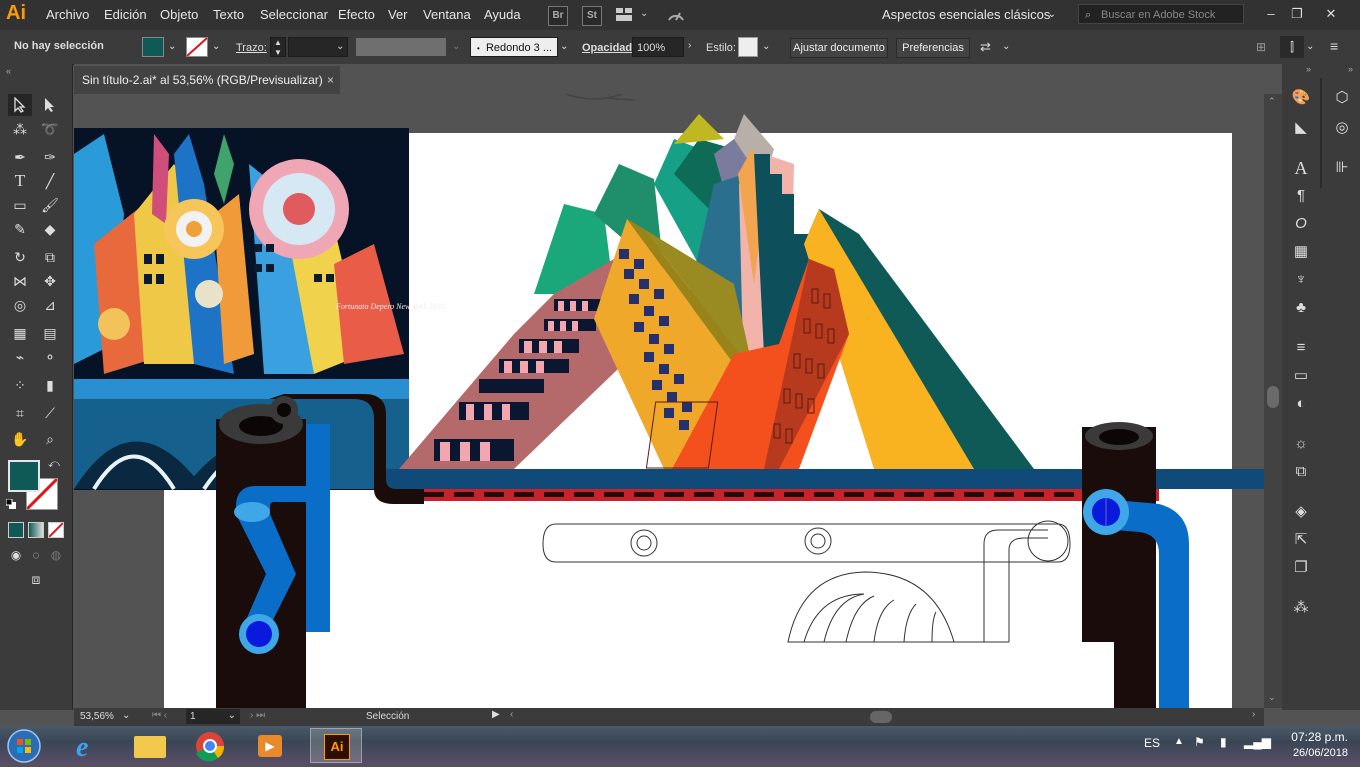  What do you see at coordinates (228, 14) in the screenshot?
I see `menu-texto: Texto` at bounding box center [228, 14].